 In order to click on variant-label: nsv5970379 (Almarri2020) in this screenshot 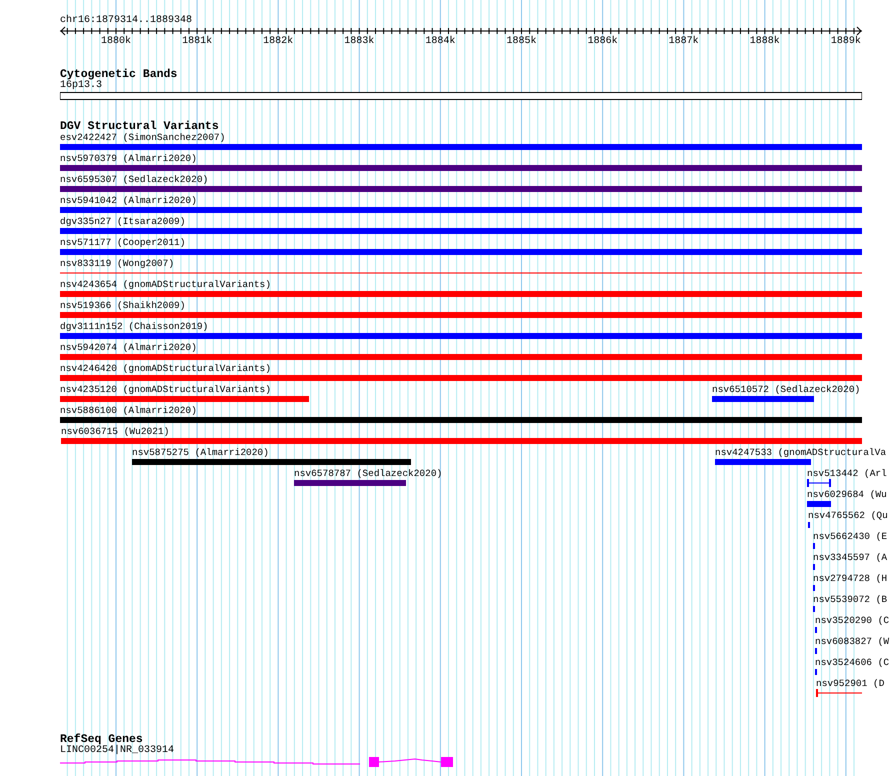, I will do `click(128, 158)`.